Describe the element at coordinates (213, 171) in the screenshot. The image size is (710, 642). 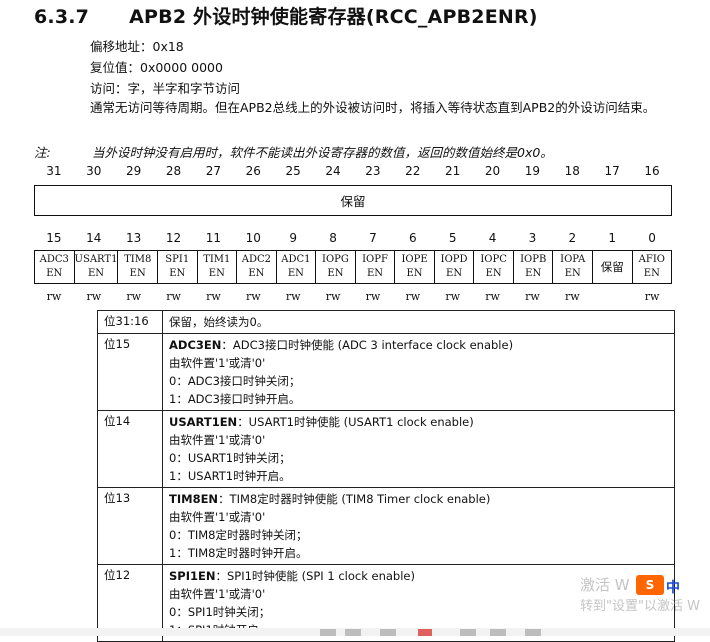
I see `bit-number: 27` at that location.